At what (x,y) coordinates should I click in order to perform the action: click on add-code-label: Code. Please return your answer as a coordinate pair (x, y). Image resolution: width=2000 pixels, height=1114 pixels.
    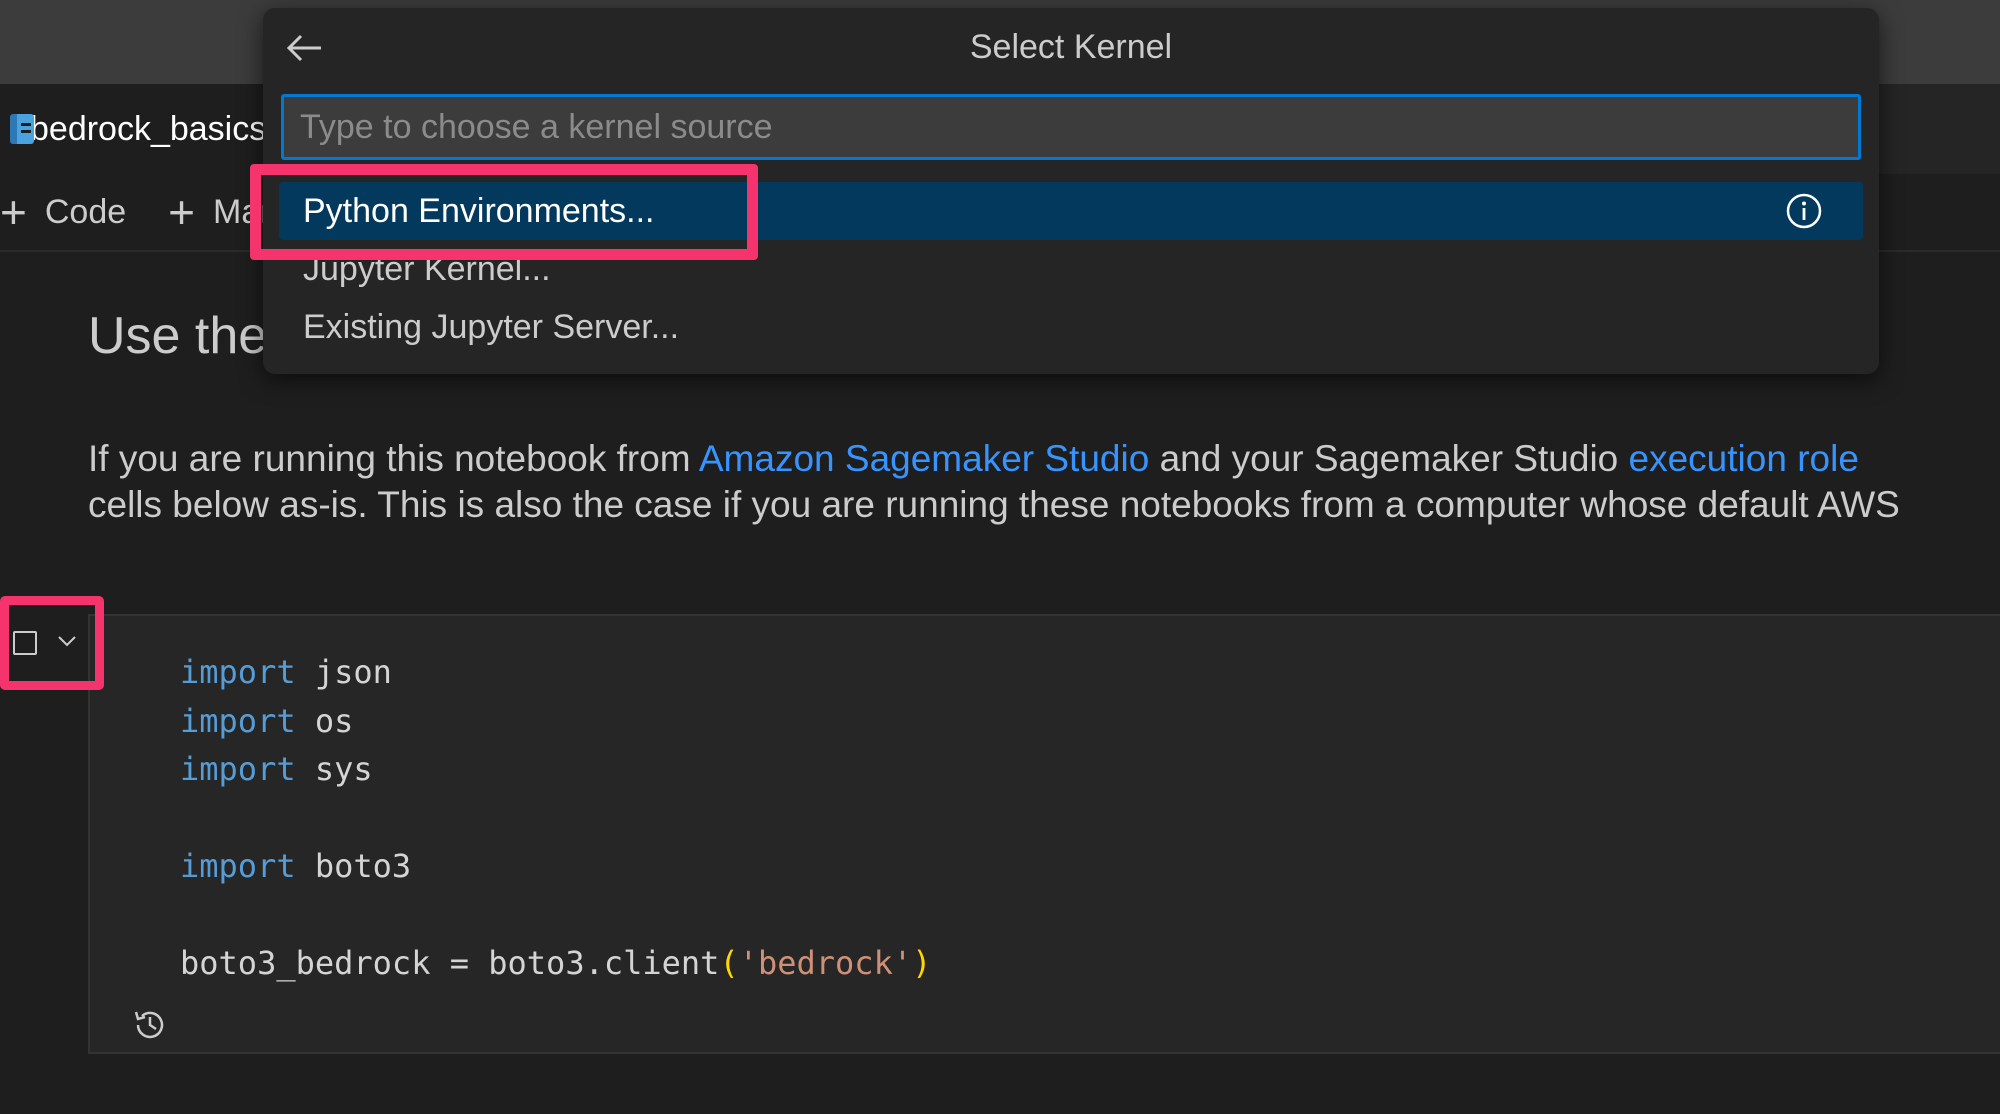
    Looking at the image, I should click on (85, 211).